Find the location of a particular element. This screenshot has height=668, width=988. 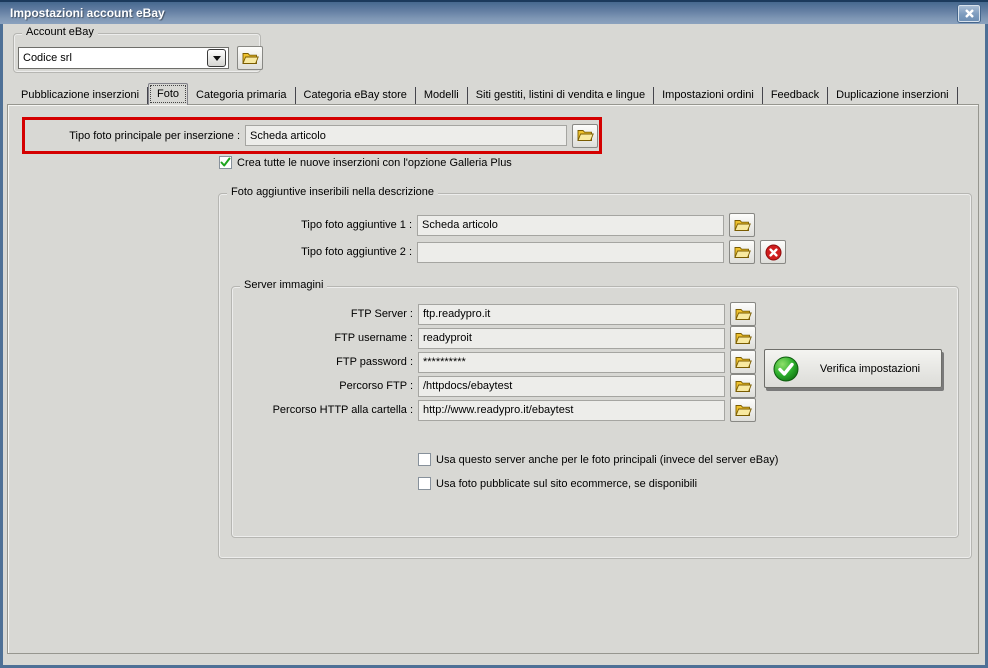

ftp-password-browse-button is located at coordinates (743, 362).